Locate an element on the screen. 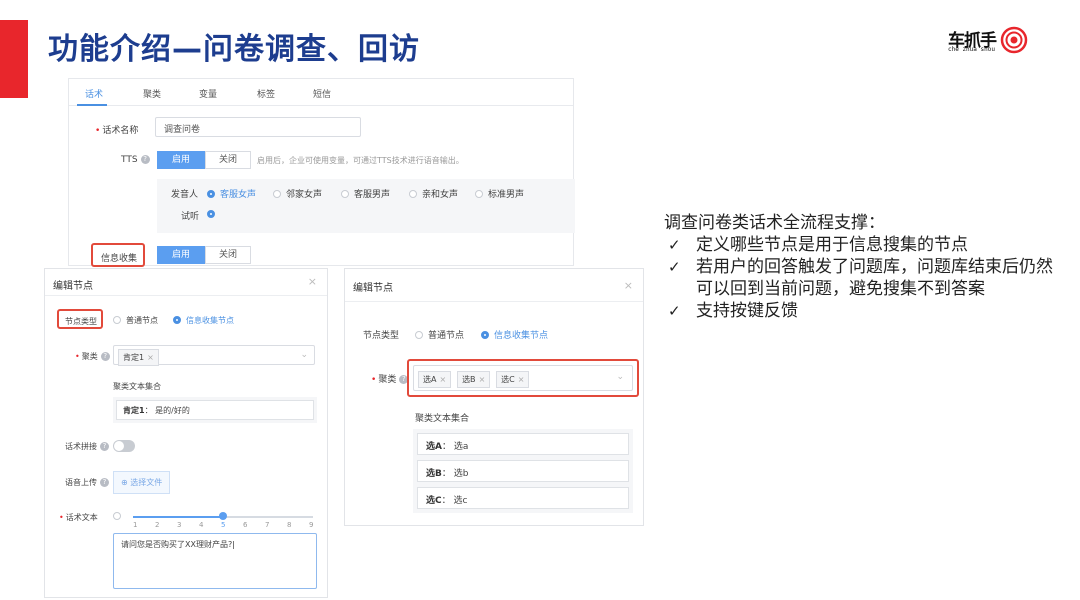 This screenshot has height=600, width=1080. tts-enable-button: 启用 is located at coordinates (181, 160).